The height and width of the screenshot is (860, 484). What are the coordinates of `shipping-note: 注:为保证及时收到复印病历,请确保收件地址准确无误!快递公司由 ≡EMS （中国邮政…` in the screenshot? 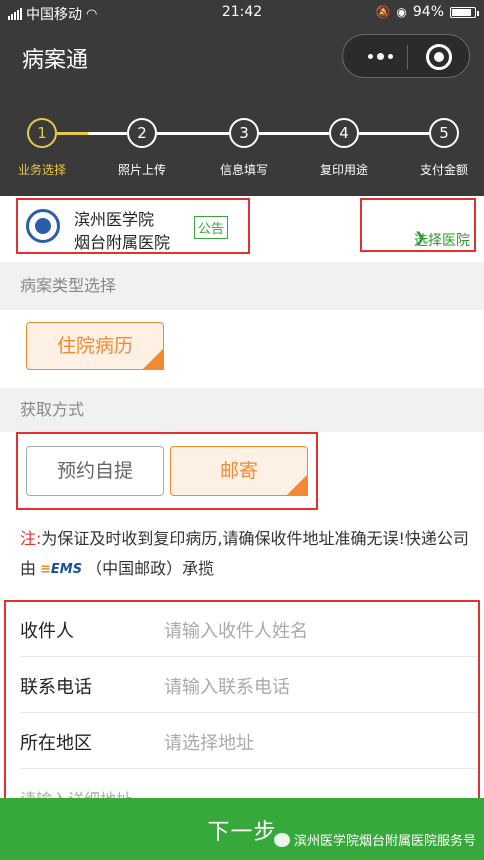 It's located at (245, 554).